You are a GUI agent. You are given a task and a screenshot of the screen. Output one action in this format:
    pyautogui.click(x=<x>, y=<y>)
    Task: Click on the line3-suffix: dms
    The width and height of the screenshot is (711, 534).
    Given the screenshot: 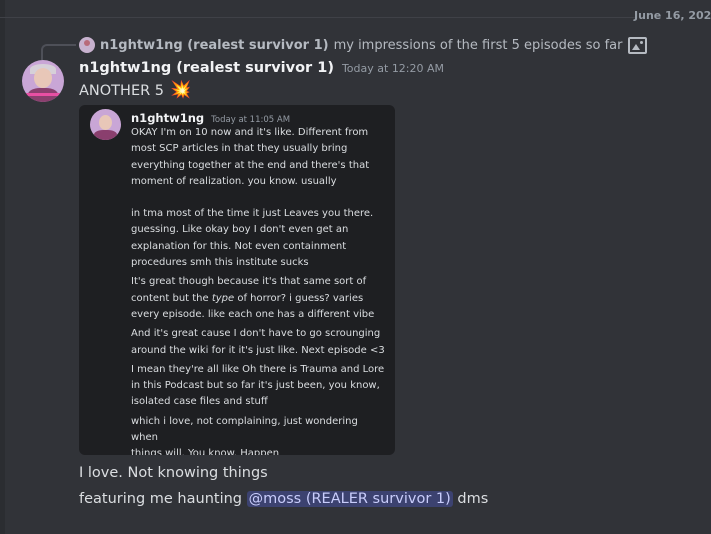 What is the action you would take?
    pyautogui.click(x=473, y=499)
    